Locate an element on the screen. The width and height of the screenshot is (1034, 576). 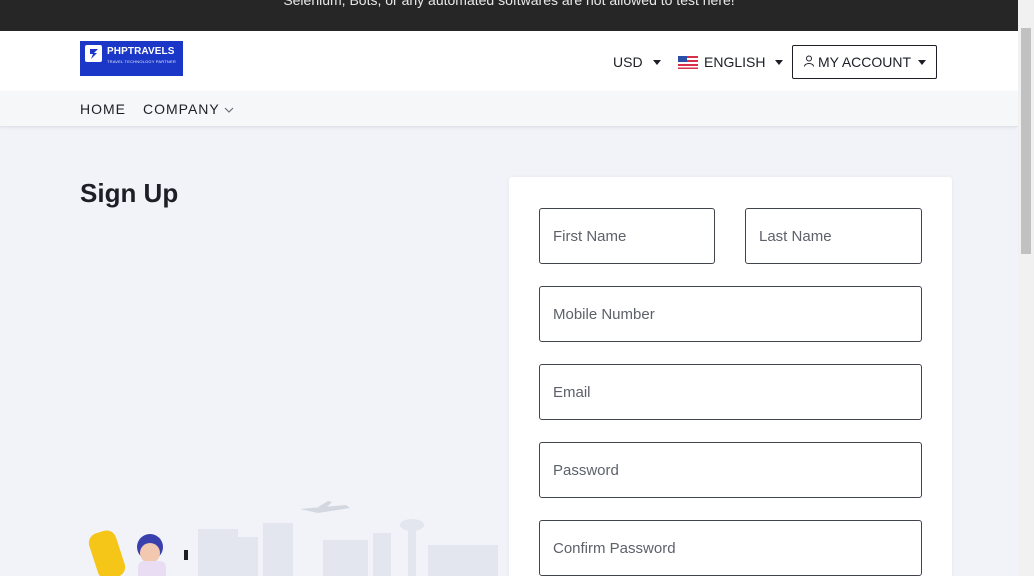
page-title: Sign Up is located at coordinates (129, 193).